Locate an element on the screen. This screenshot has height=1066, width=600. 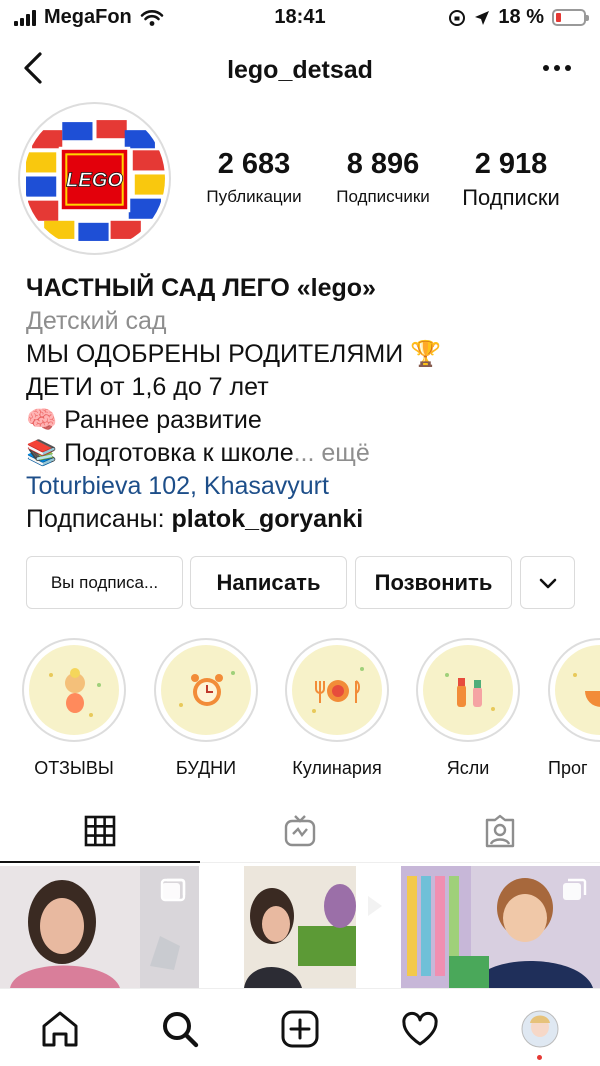
stat-following: 2 918 Подписки is located at coordinates (511, 179).